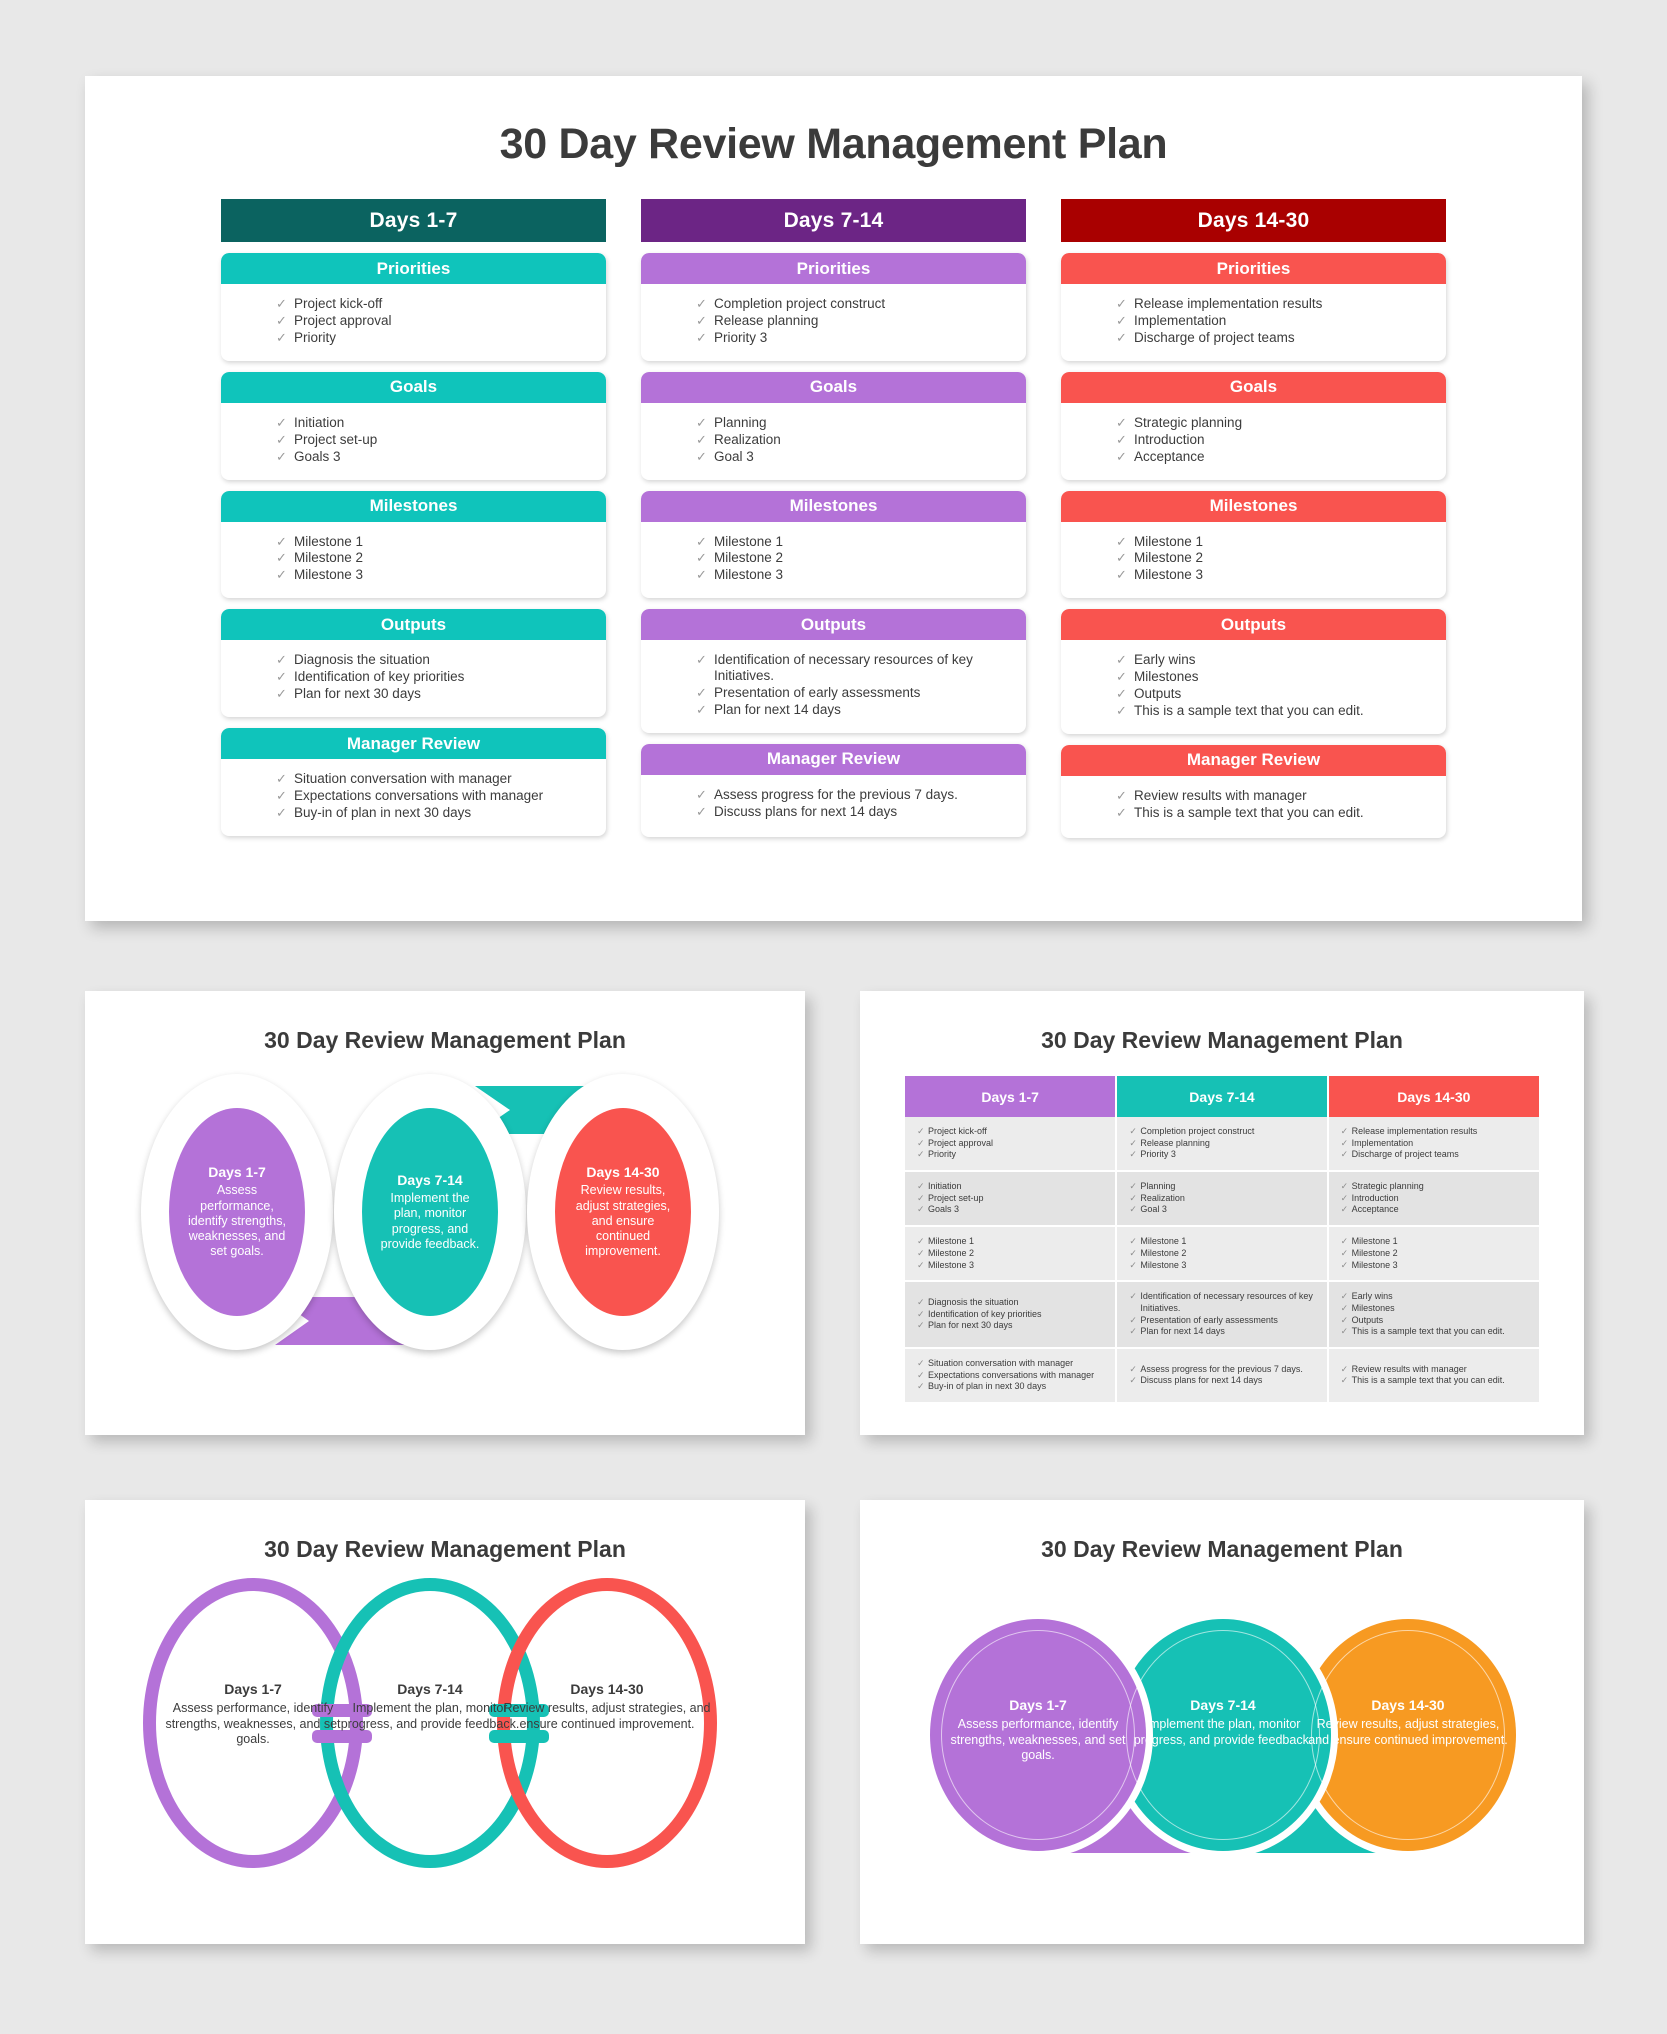 This screenshot has width=1667, height=2034. I want to click on list-item-label: Milestone 2, so click(951, 1252).